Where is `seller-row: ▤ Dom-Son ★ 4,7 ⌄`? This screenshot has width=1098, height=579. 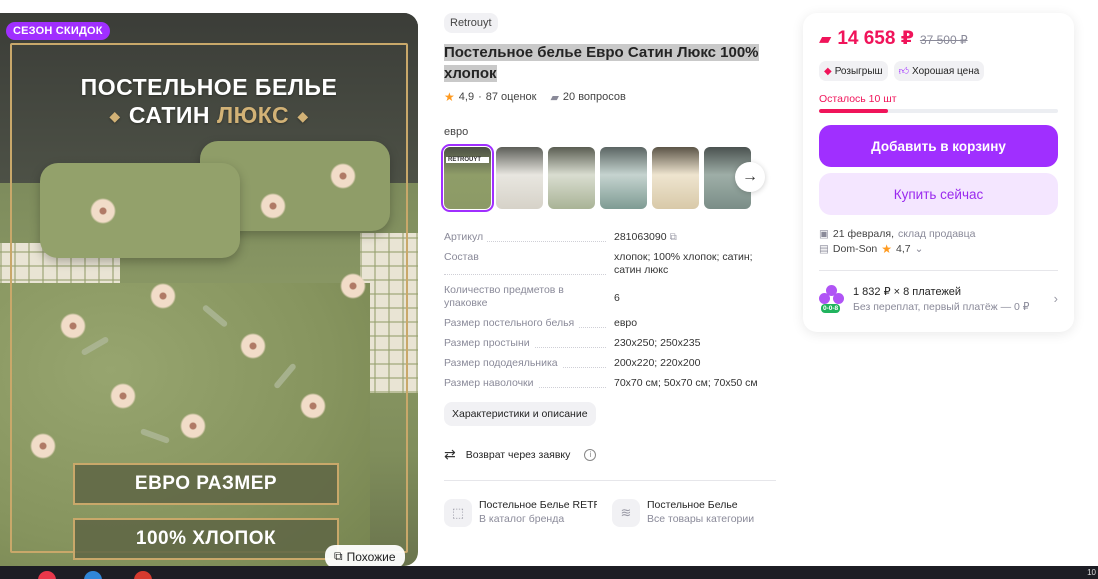
seller-row: ▤ Dom-Son ★ 4,7 ⌄ is located at coordinates (938, 249).